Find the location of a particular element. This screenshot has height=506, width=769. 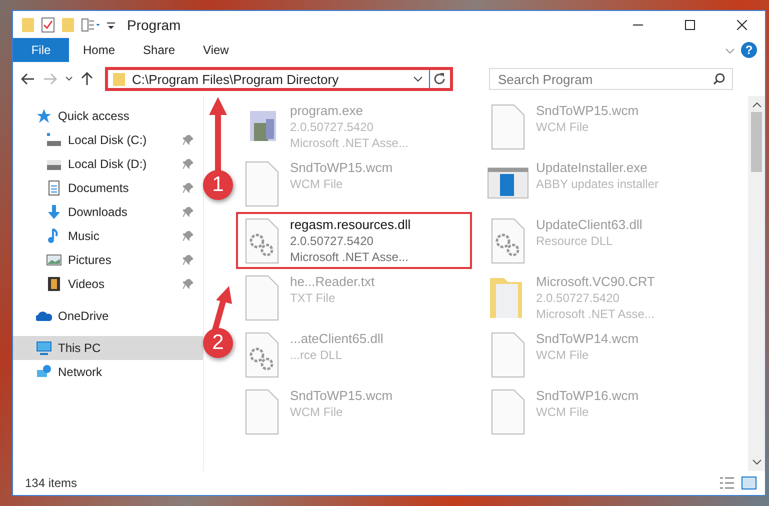

file-detail: TXT File is located at coordinates (313, 298).